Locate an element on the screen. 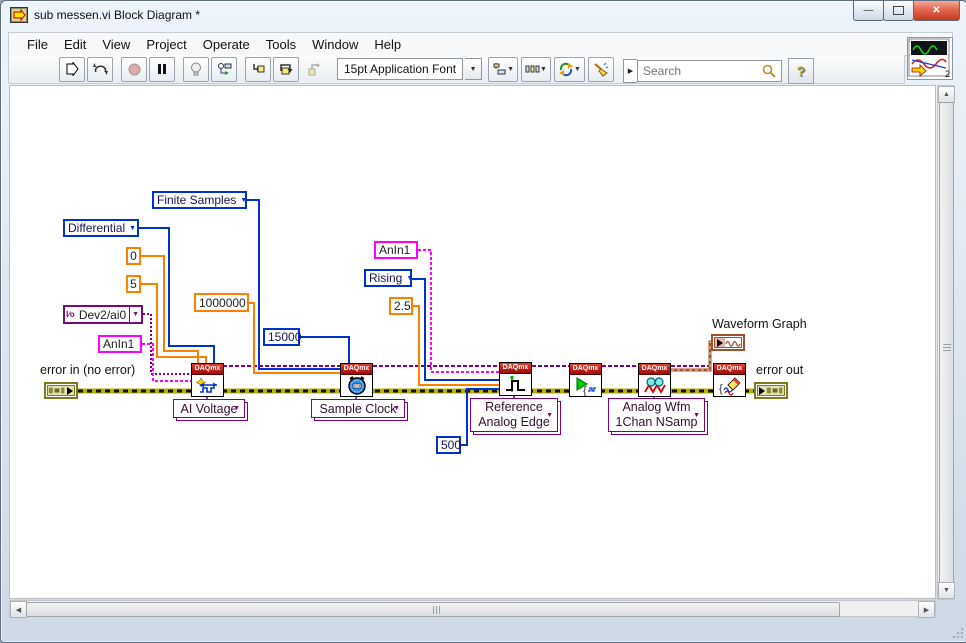 The image size is (966, 643). error-in-terminal is located at coordinates (61, 390).